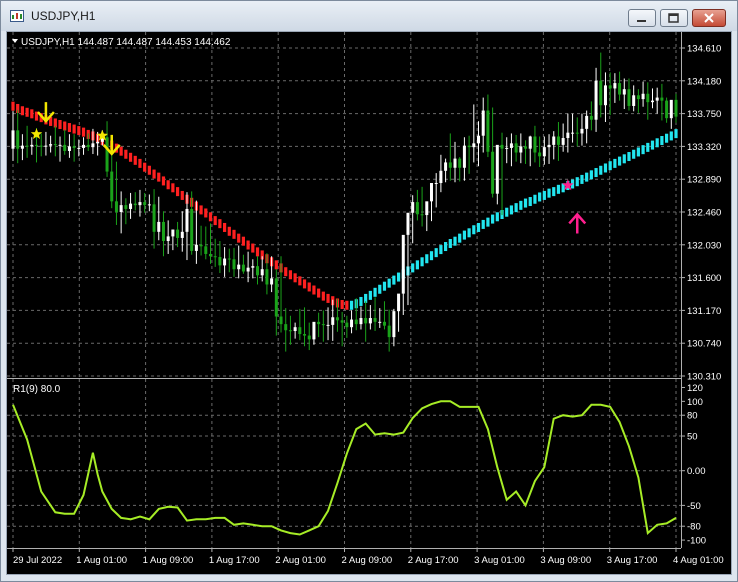 This screenshot has width=738, height=582. I want to click on close-icon, so click(709, 18).